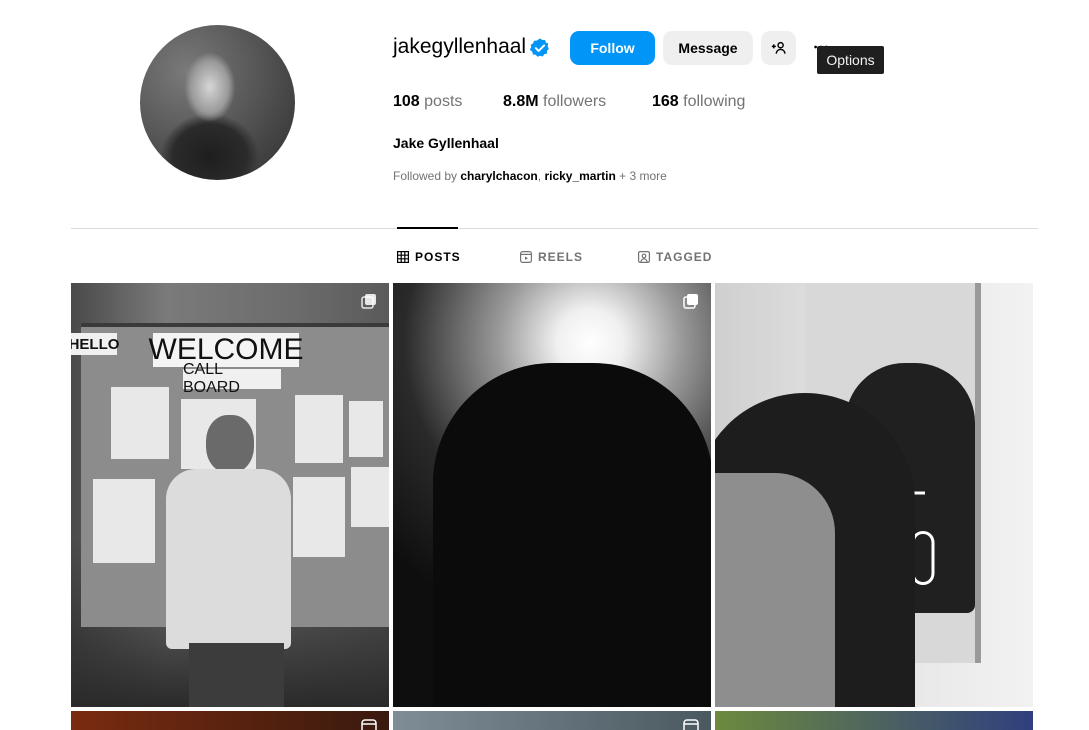  I want to click on silhouette-figure, so click(572, 535).